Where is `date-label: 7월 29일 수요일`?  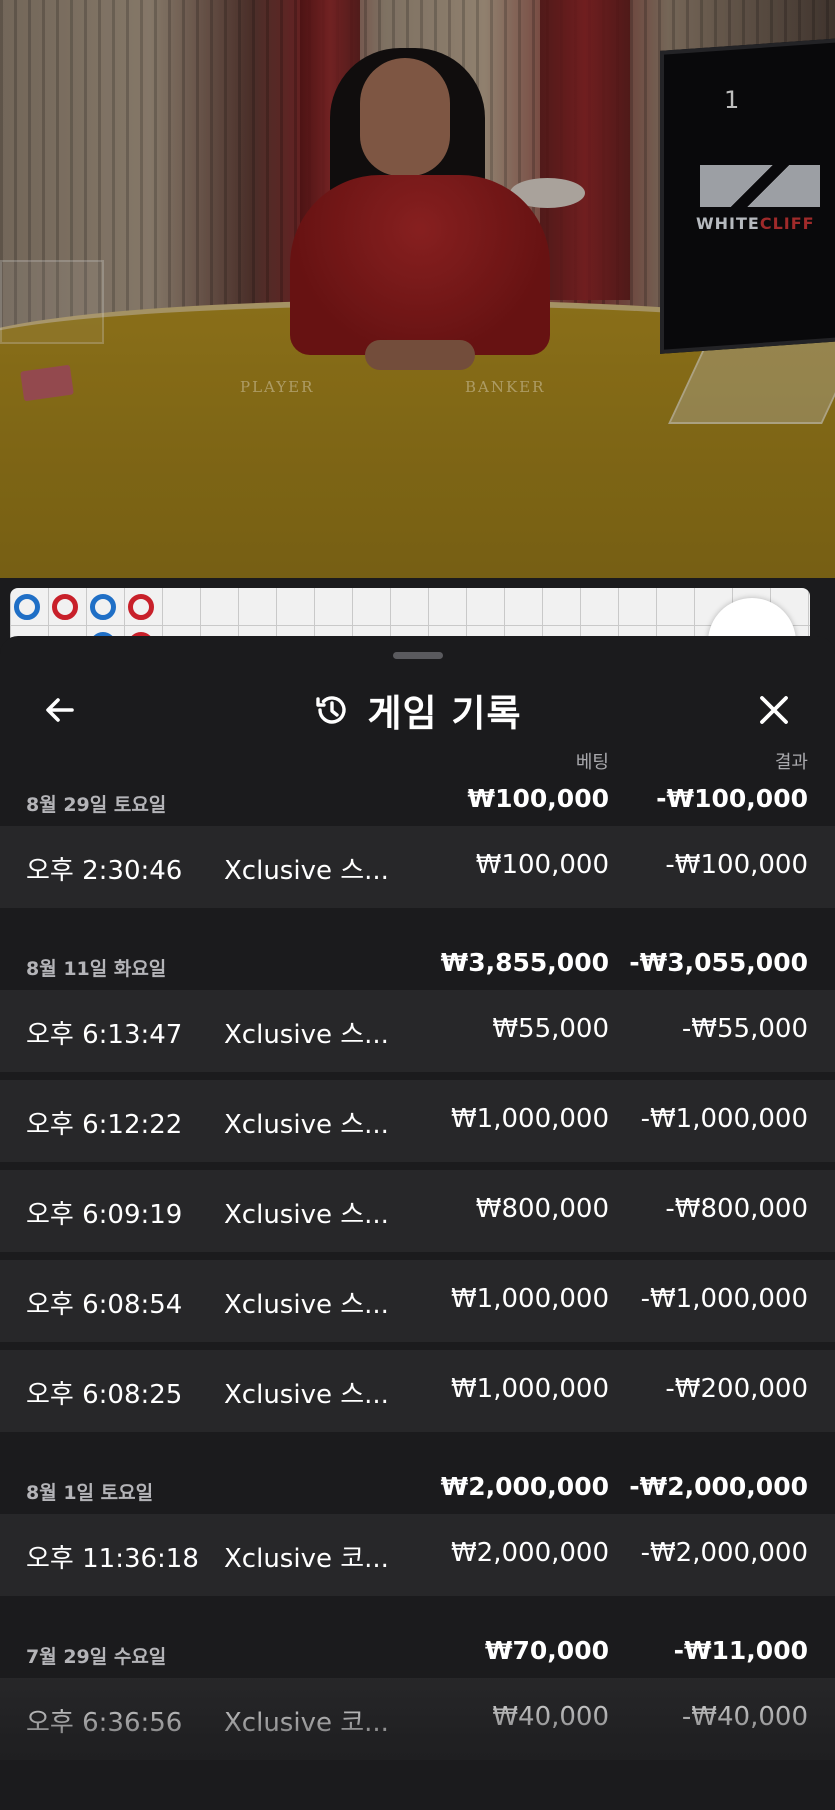
date-label: 7월 29일 수요일 is located at coordinates (96, 1657).